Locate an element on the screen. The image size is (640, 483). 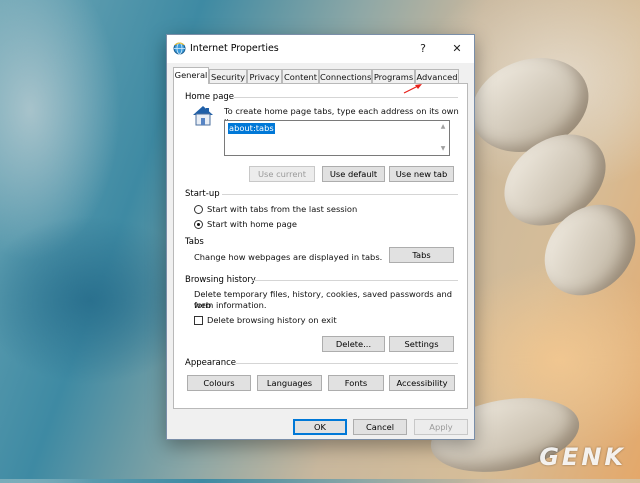
languages-button: Languages is located at coordinates (289, 383).